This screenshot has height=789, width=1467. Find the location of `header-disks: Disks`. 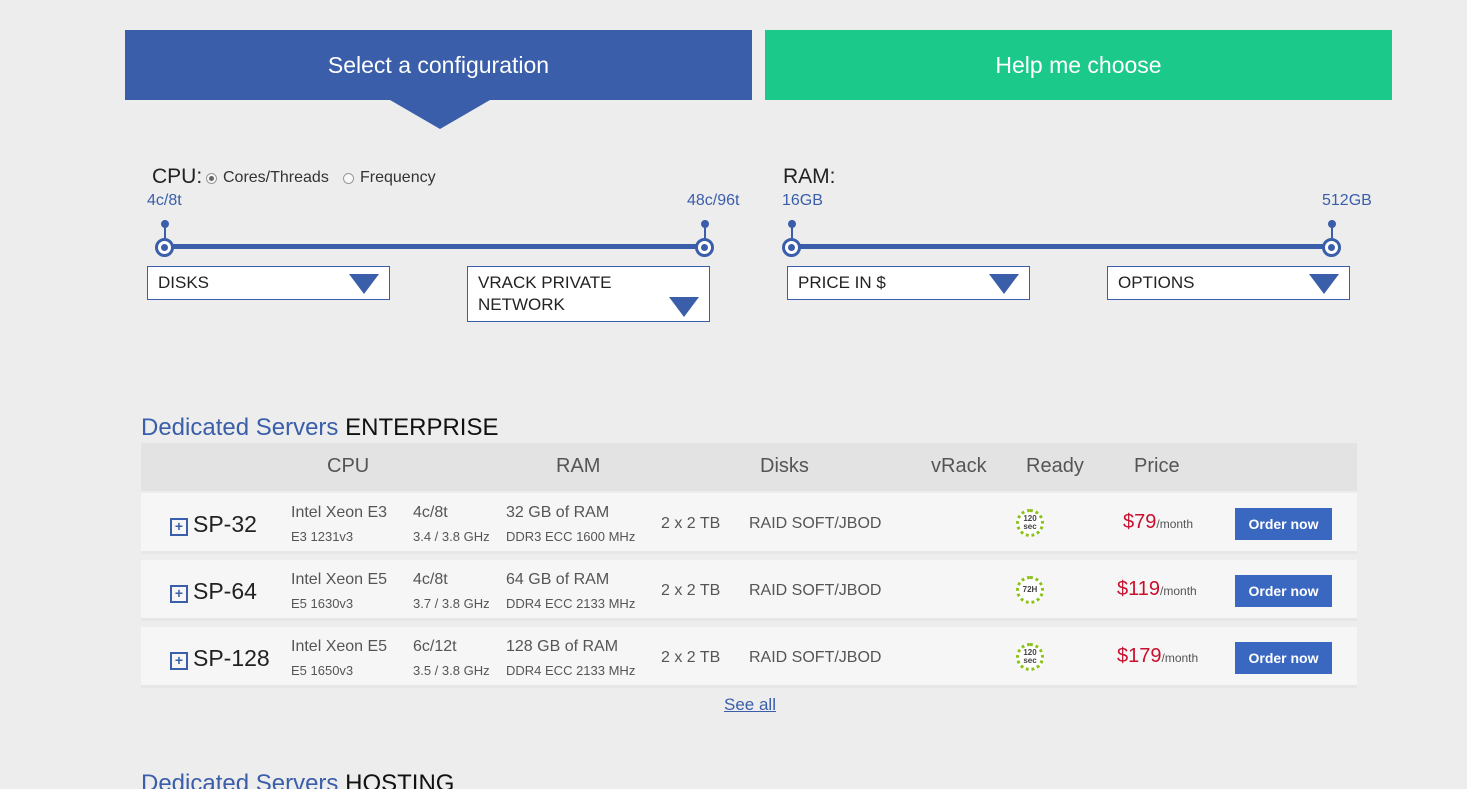

header-disks: Disks is located at coordinates (784, 466).